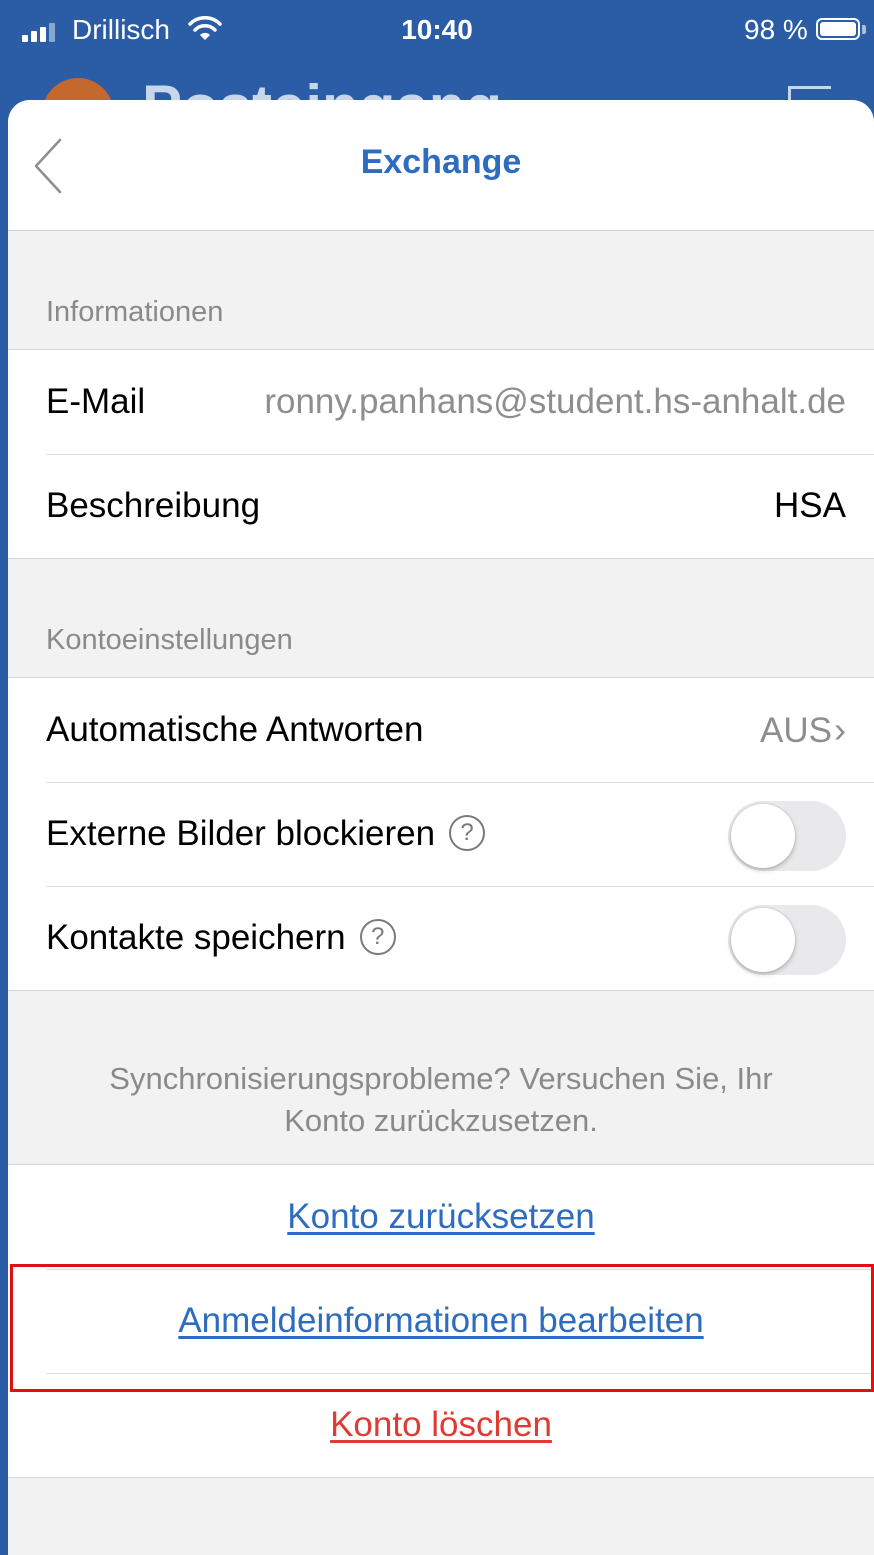  I want to click on nav-bar: Exchange, so click(441, 165).